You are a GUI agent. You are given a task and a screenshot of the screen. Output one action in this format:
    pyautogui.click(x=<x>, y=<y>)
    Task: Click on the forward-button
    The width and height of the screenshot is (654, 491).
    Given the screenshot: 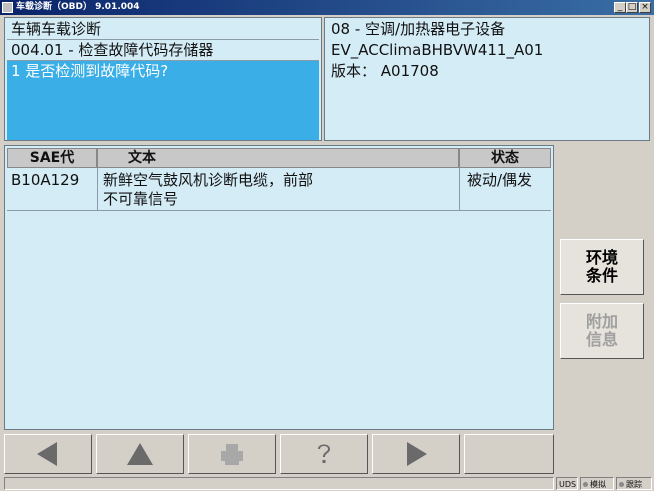 What is the action you would take?
    pyautogui.click(x=416, y=454)
    